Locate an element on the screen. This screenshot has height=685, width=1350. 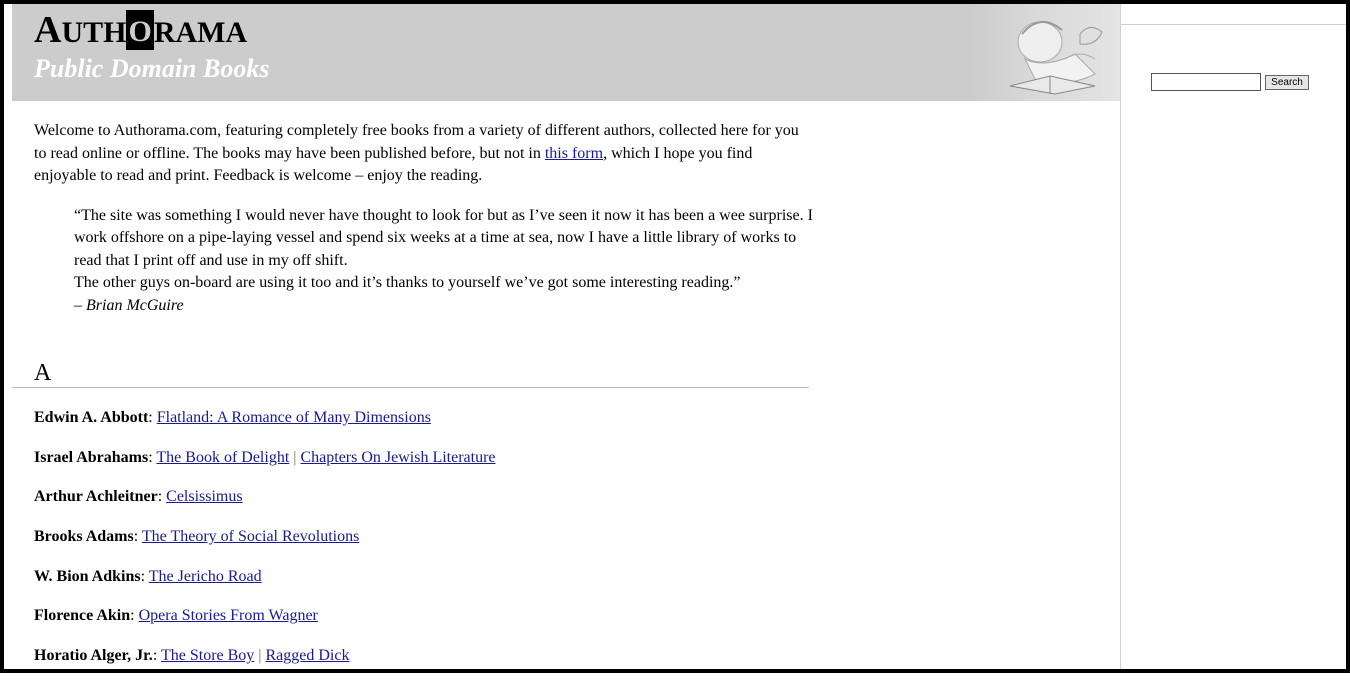
book-link: Chapters On Jewish Literature is located at coordinates (397, 457).